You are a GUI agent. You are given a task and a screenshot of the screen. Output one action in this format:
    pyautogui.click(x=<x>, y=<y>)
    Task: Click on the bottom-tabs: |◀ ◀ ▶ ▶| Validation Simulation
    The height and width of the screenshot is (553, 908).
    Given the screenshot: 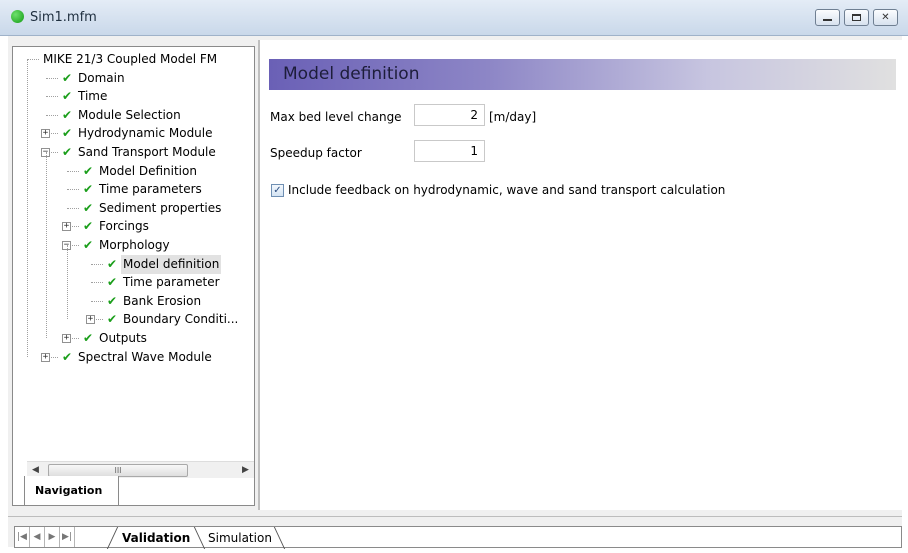 What is the action you would take?
    pyautogui.click(x=458, y=537)
    